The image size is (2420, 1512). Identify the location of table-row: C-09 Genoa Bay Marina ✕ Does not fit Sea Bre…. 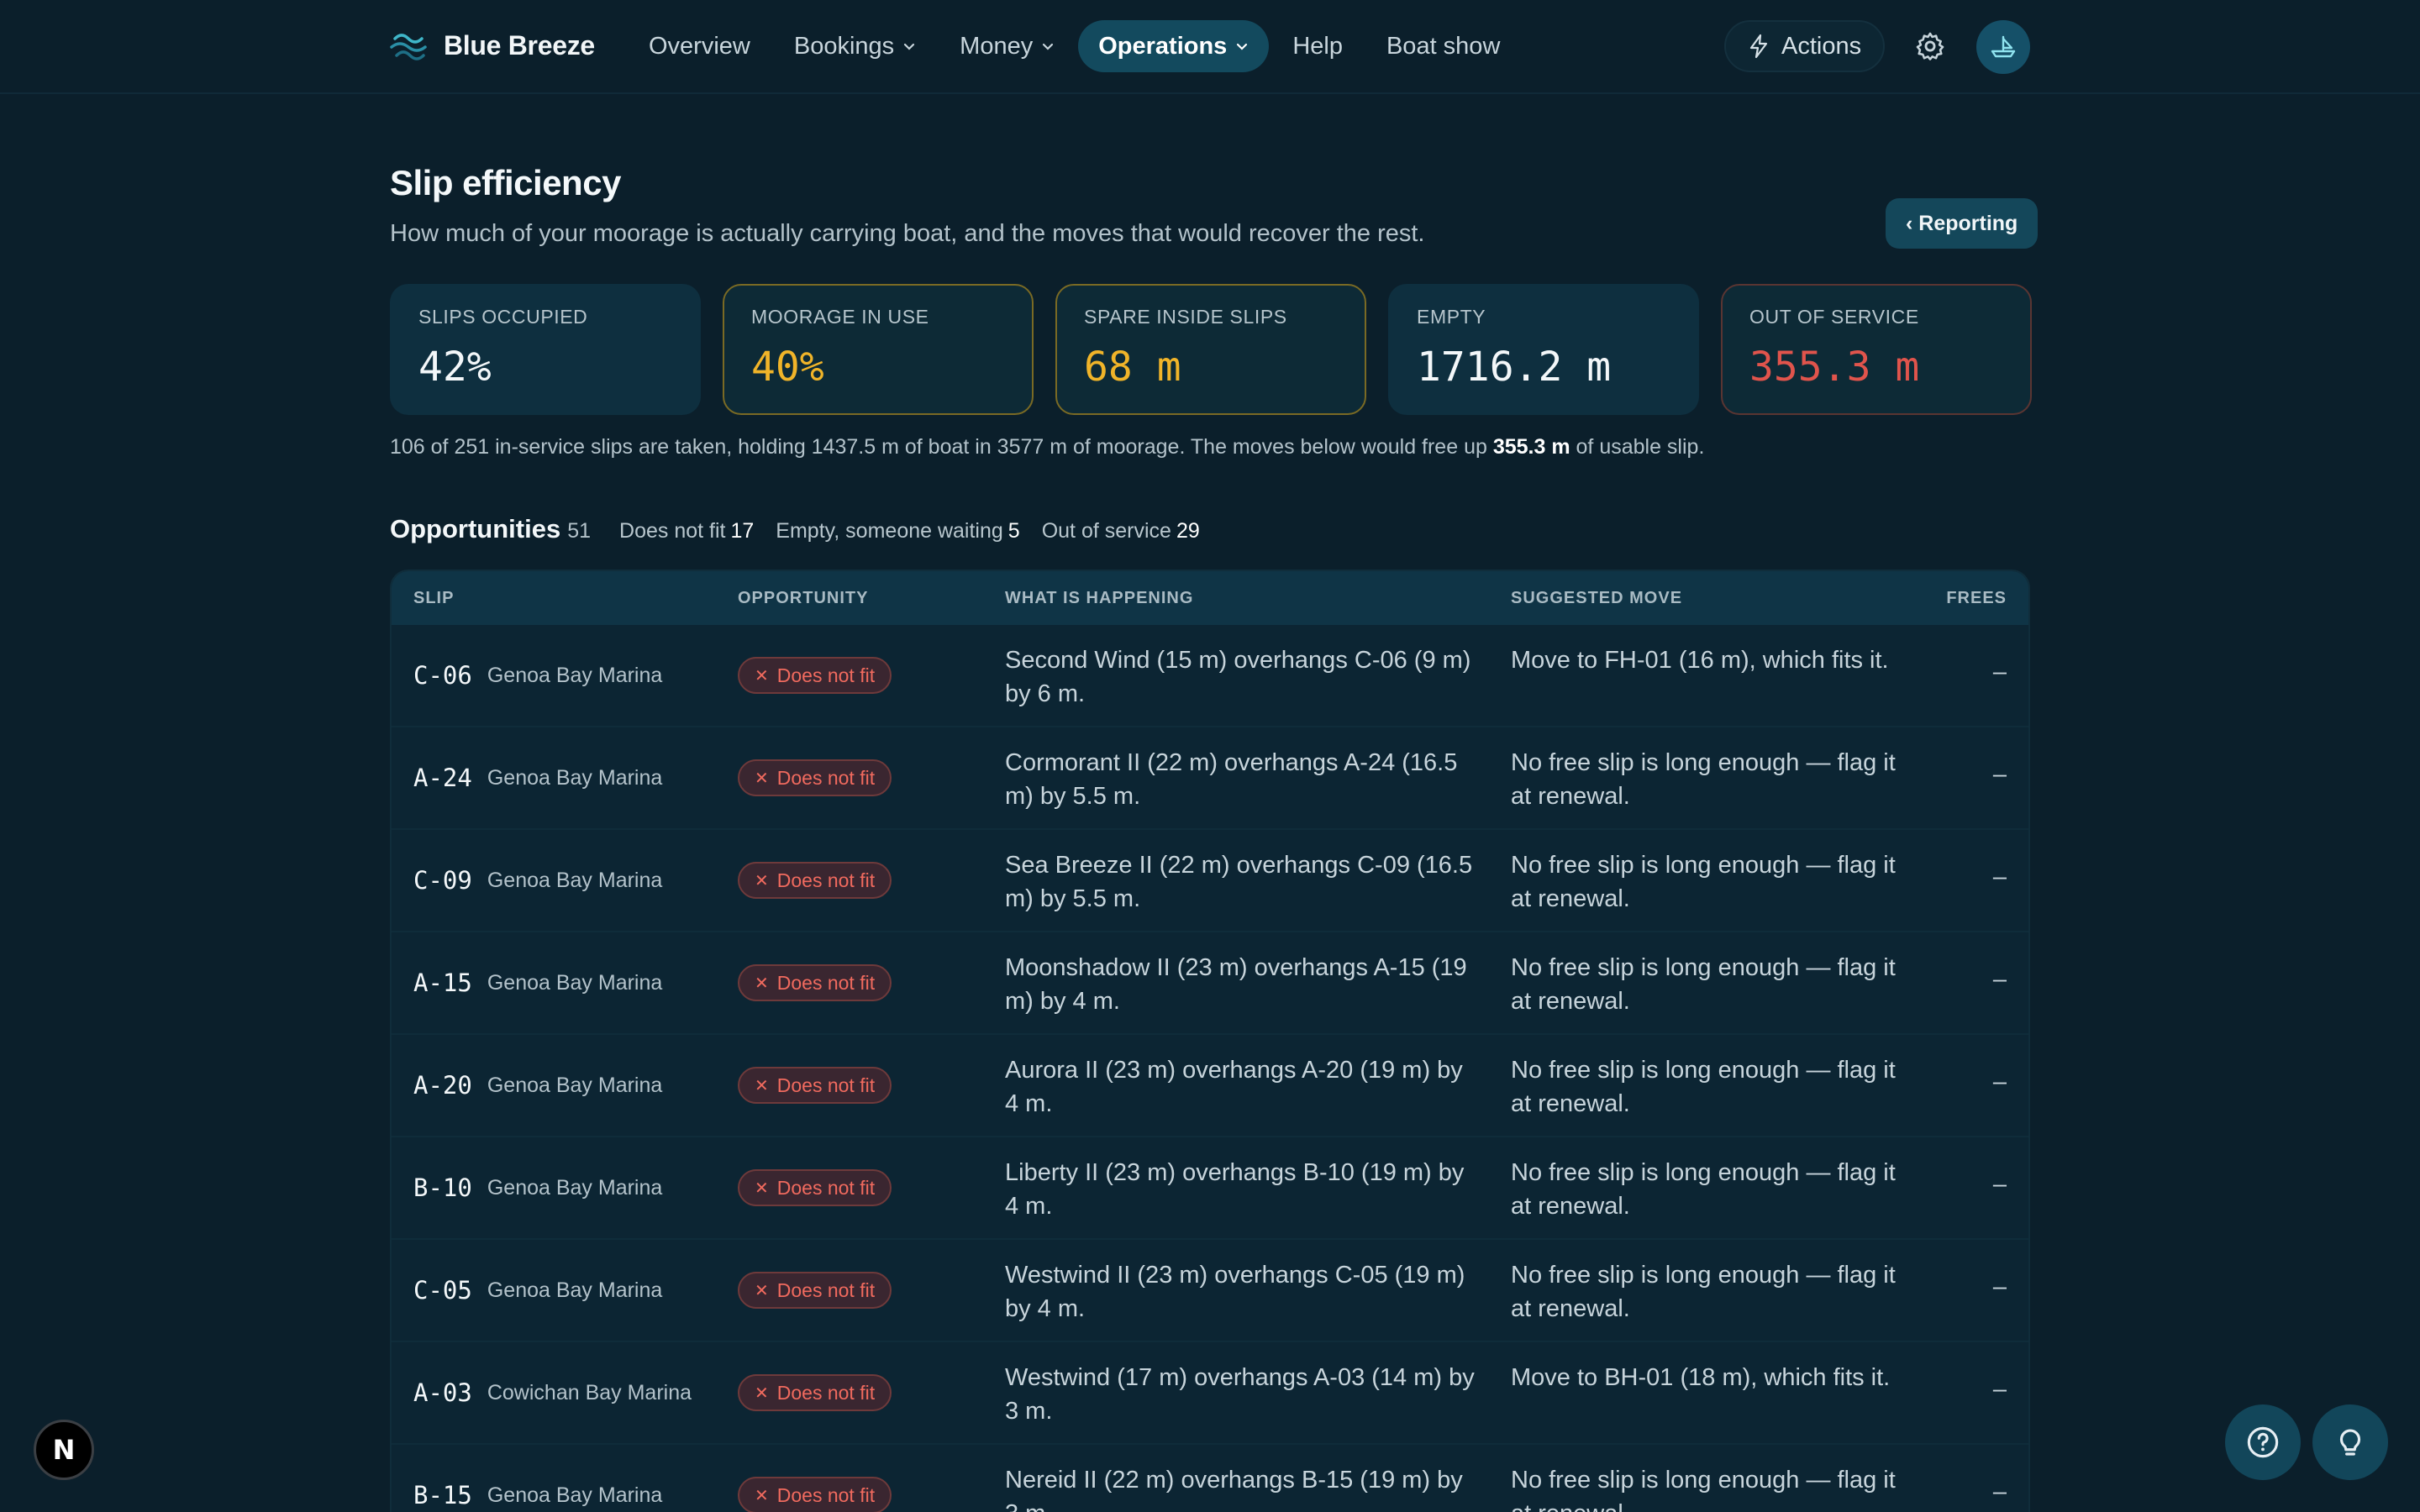
(1210, 881).